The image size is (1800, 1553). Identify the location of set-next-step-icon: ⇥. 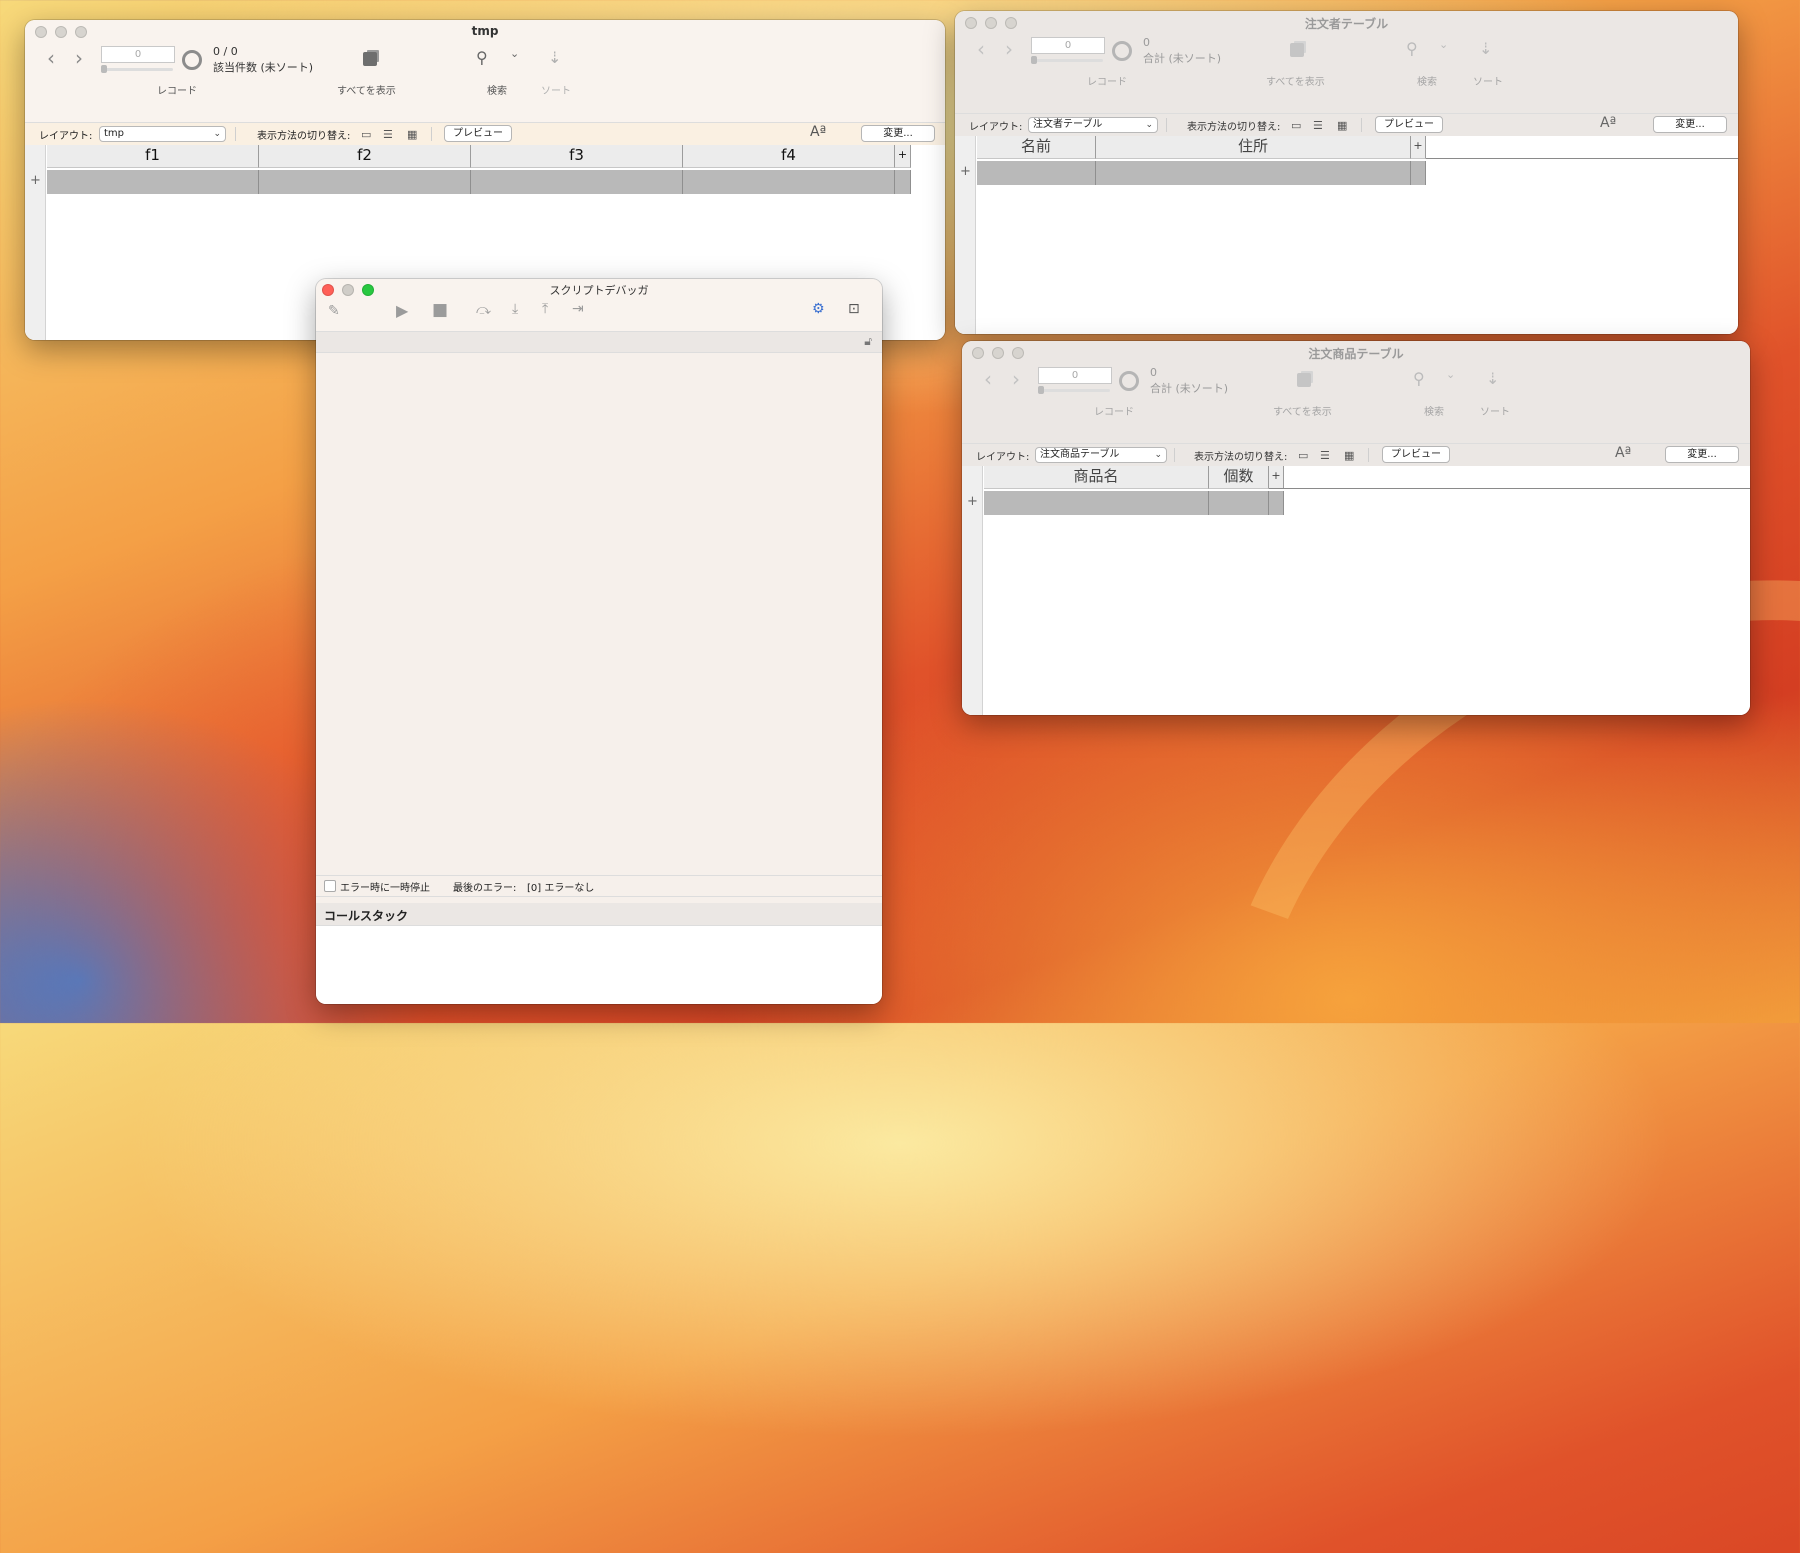
(578, 309).